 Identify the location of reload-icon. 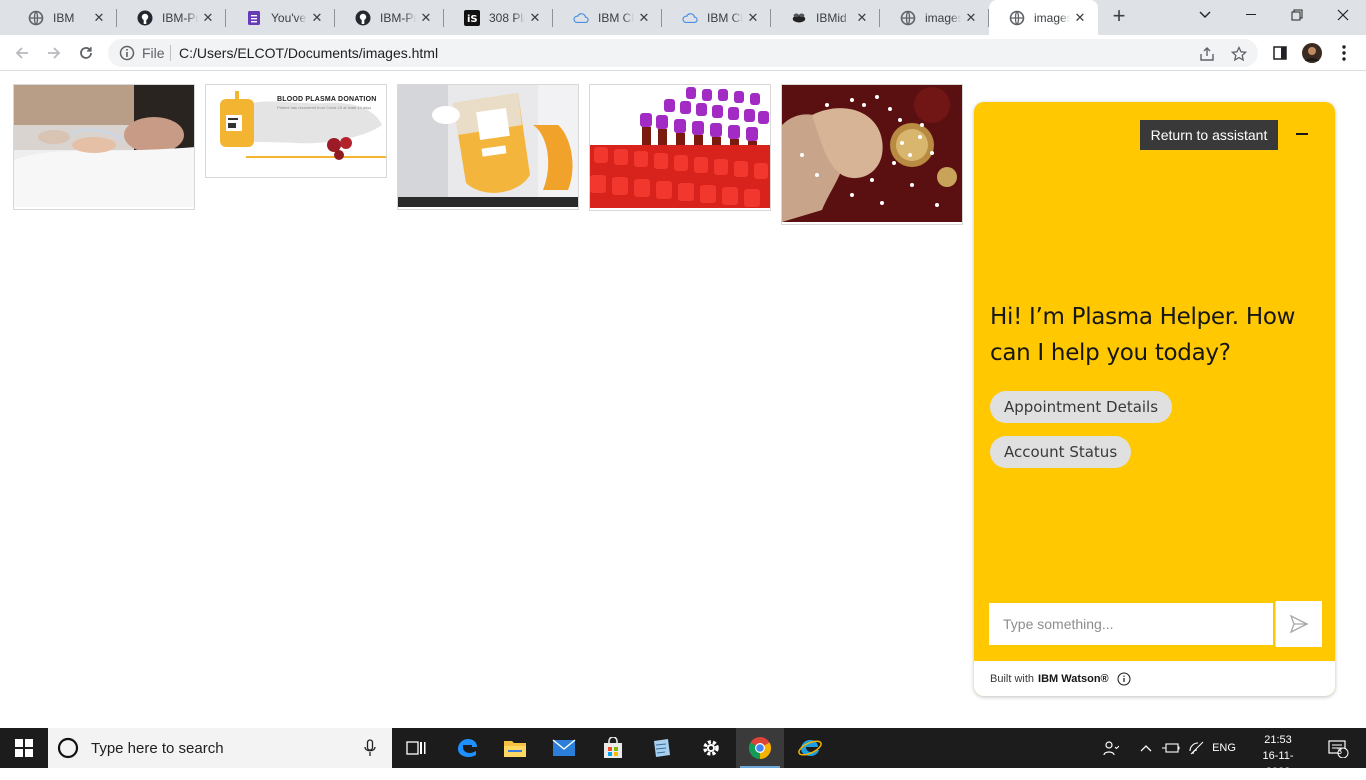
(86, 53).